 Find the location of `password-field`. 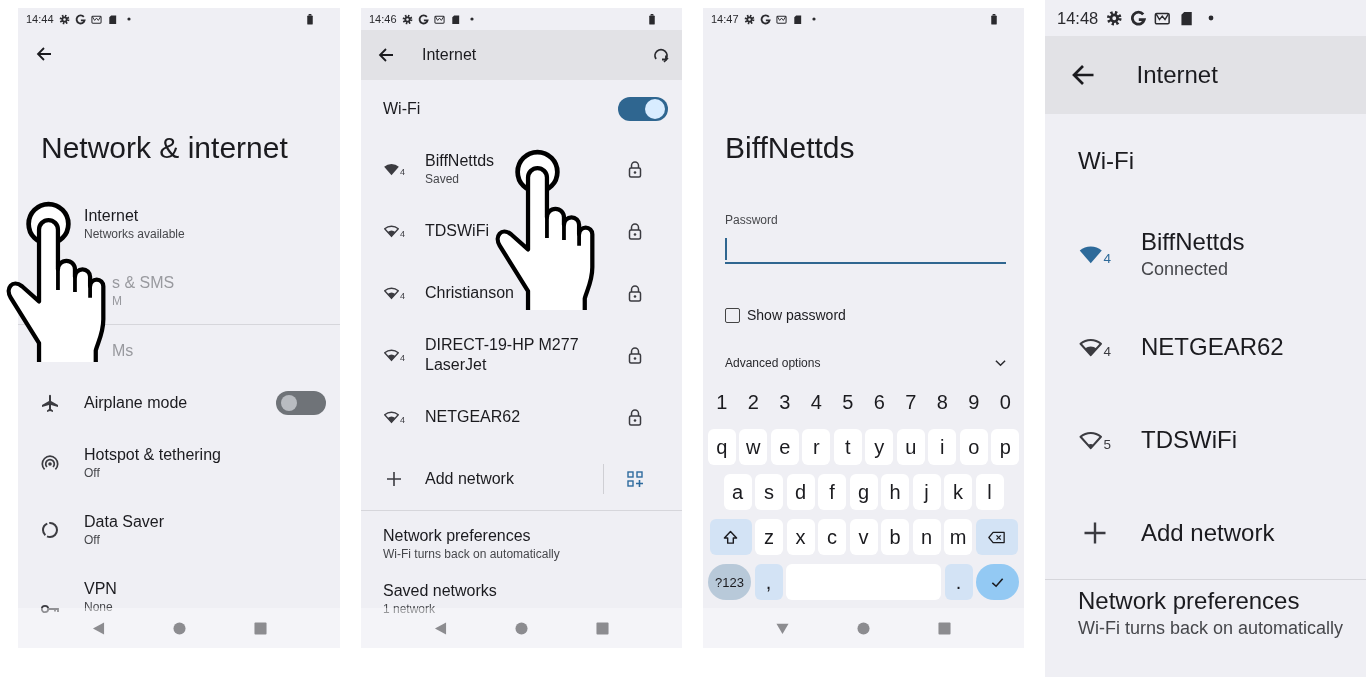

password-field is located at coordinates (865, 250).